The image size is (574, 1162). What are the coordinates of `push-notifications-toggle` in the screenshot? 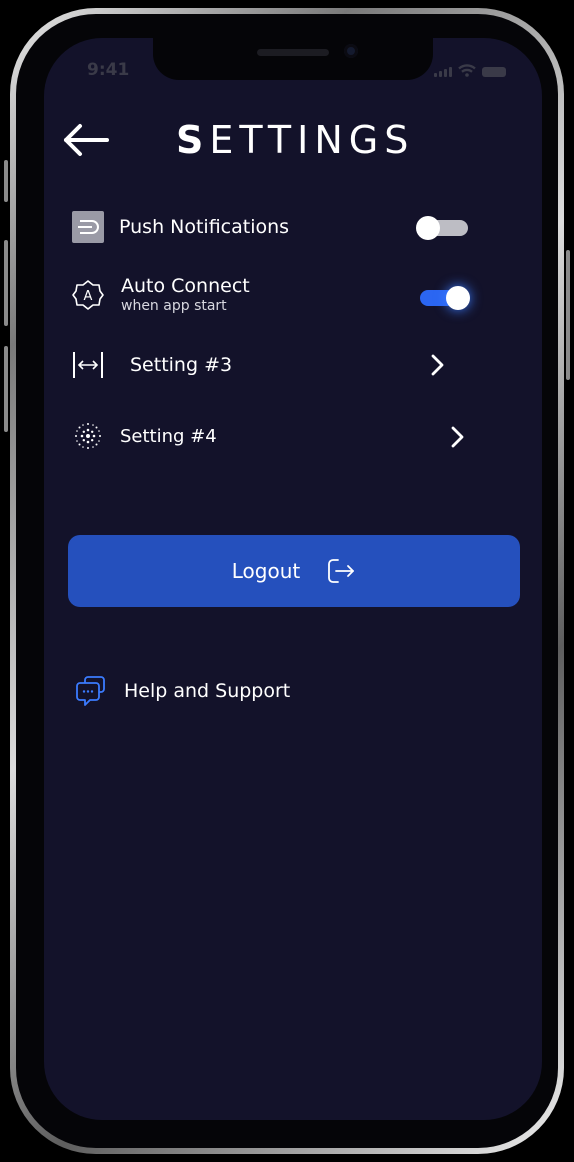 It's located at (442, 228).